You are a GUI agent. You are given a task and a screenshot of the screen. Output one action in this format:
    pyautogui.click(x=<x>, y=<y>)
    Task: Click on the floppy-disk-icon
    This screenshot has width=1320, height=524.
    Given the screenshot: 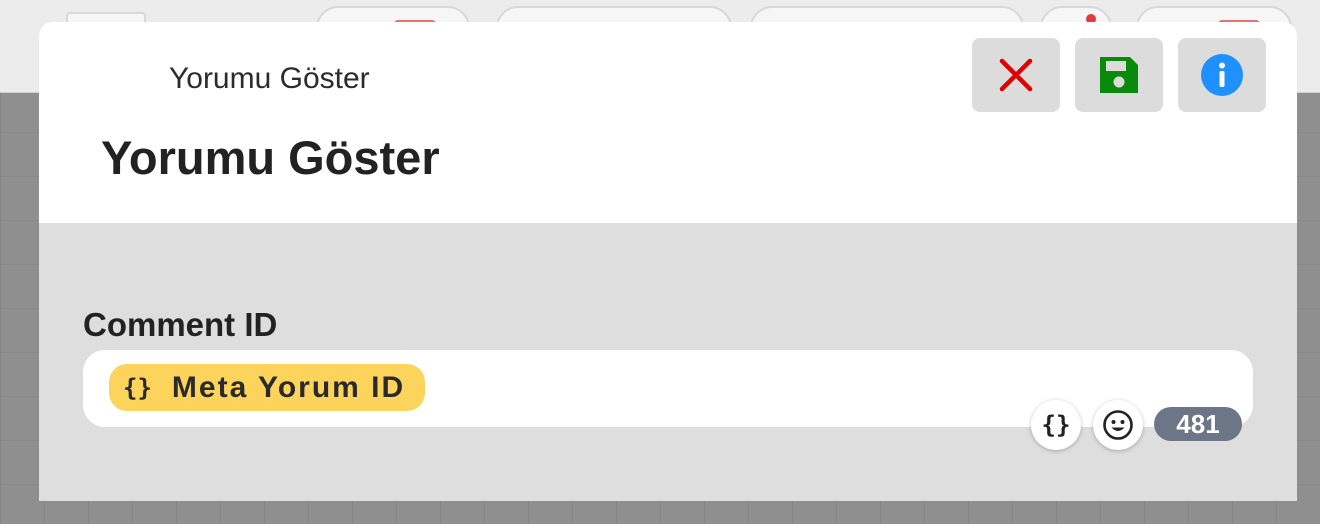 What is the action you would take?
    pyautogui.click(x=1119, y=75)
    